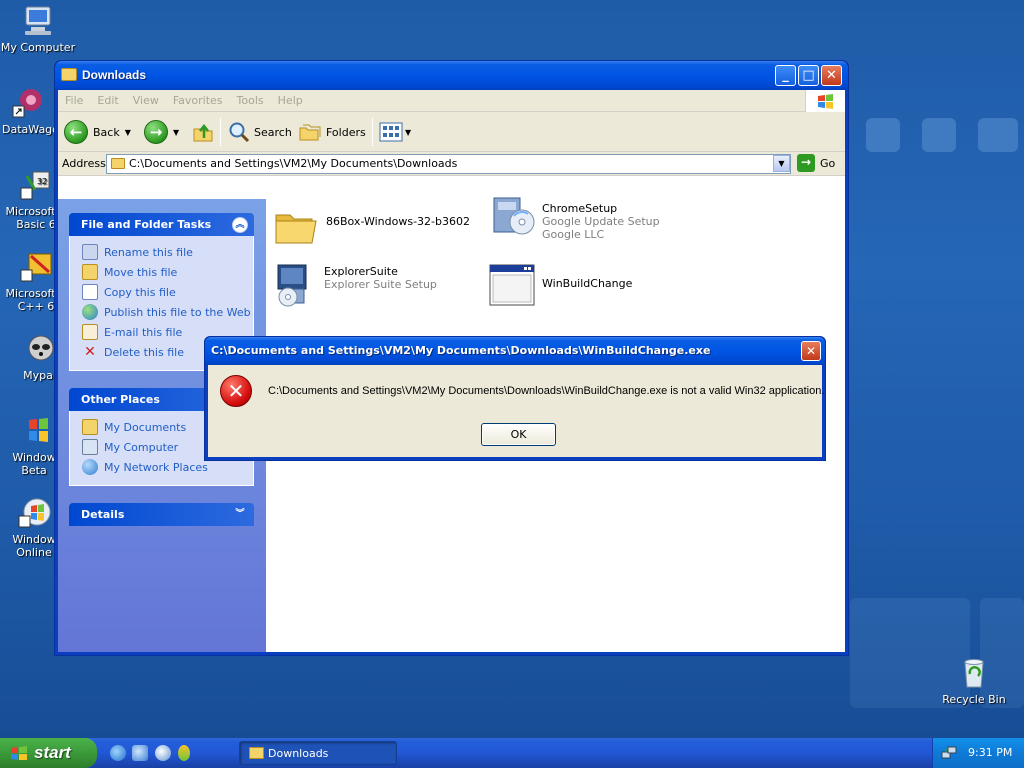  What do you see at coordinates (144, 352) in the screenshot?
I see `task-label: Delete this file` at bounding box center [144, 352].